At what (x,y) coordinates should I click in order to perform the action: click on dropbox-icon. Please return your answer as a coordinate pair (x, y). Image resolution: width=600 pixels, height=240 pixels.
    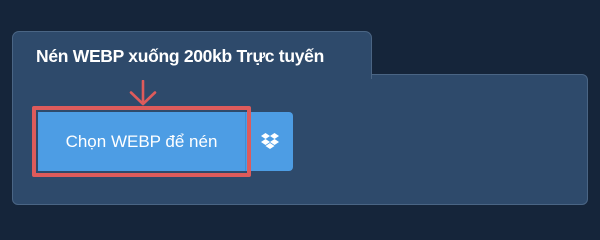
    Looking at the image, I should click on (269, 140).